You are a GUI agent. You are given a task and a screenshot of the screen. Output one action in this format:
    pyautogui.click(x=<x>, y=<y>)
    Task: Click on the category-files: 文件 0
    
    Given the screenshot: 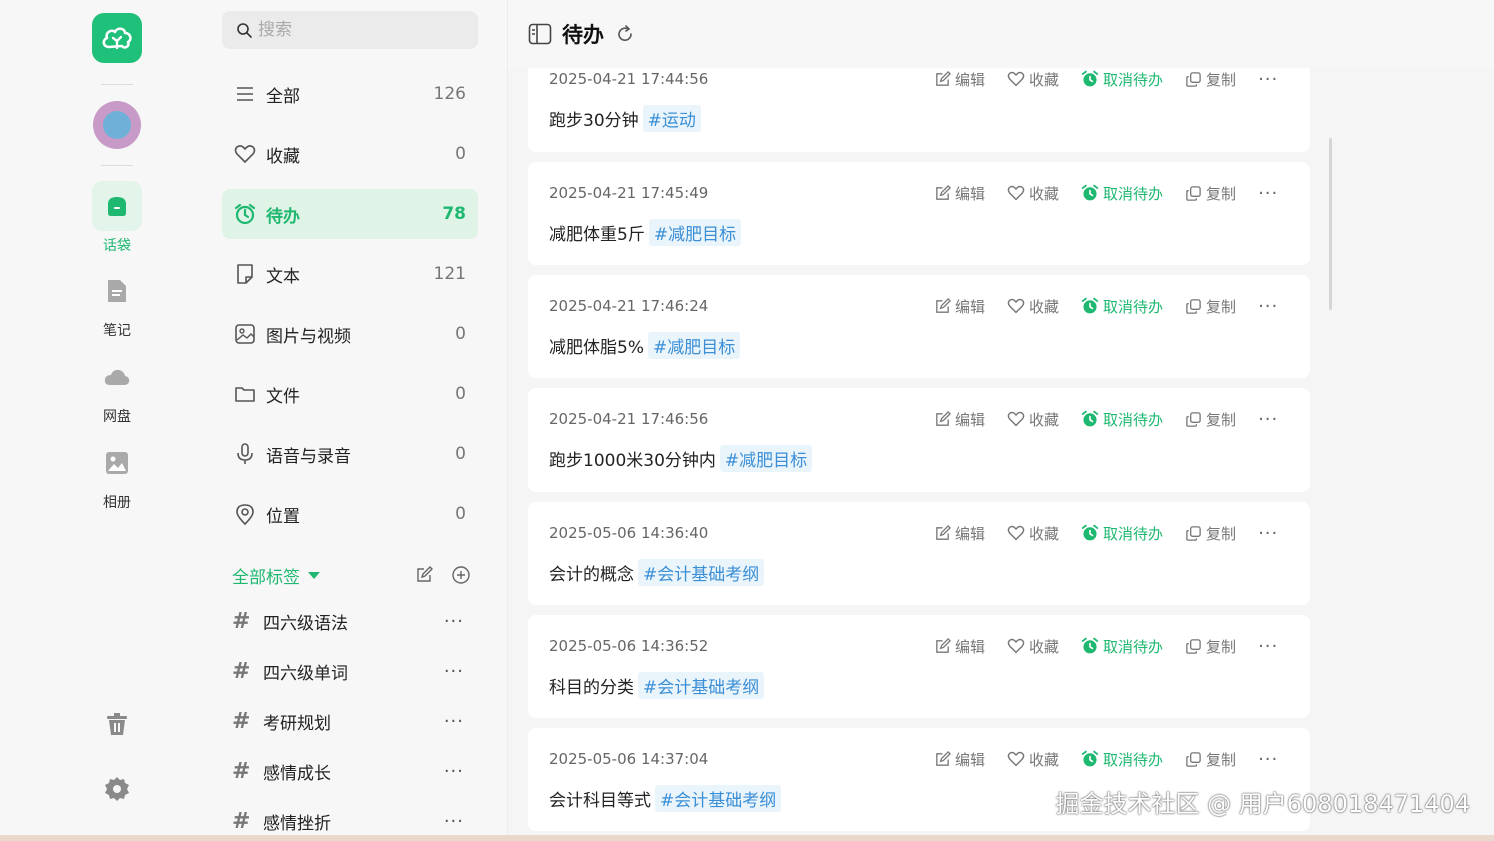 What is the action you would take?
    pyautogui.click(x=350, y=394)
    